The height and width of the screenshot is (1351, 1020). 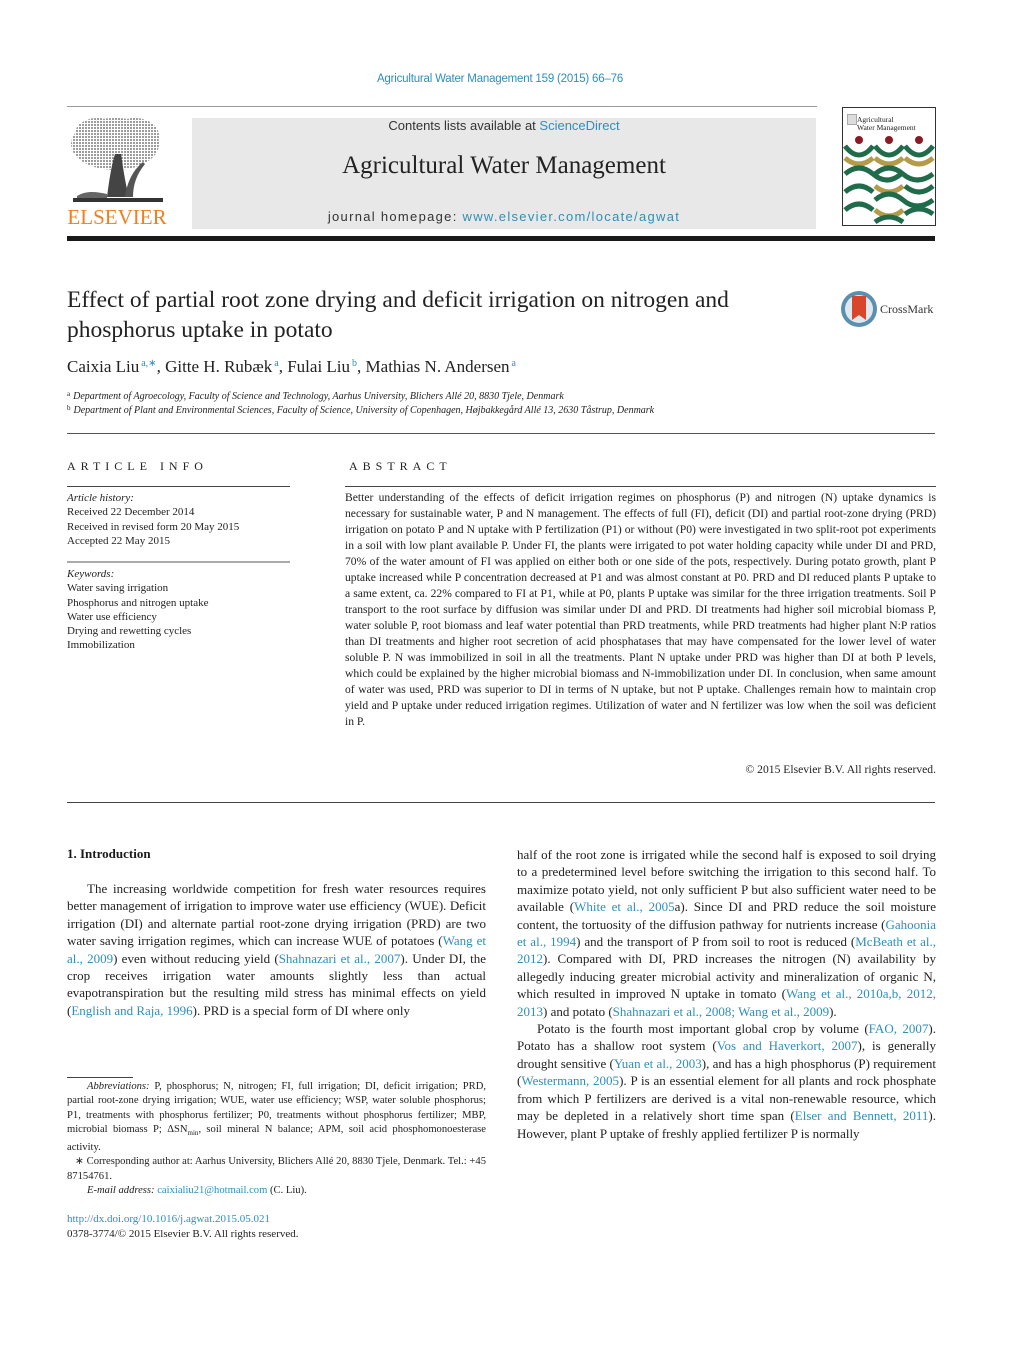 What do you see at coordinates (852, 119) in the screenshot?
I see `elsevier-mini-logo-icon` at bounding box center [852, 119].